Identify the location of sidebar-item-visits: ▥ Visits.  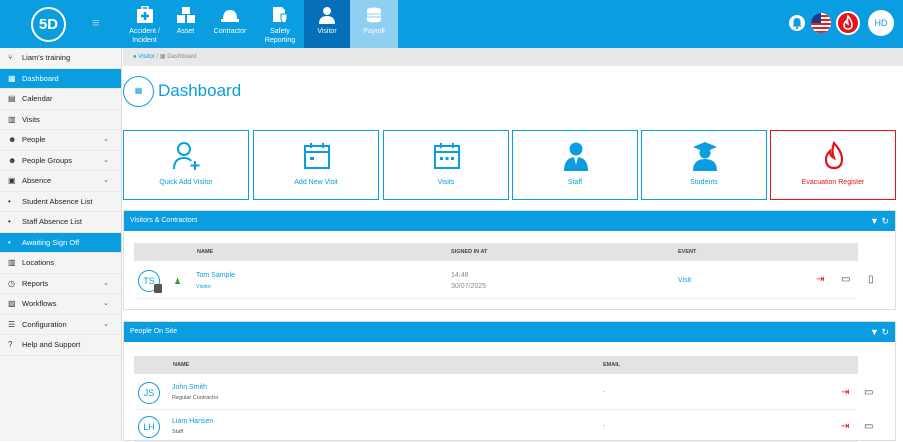
(60, 120).